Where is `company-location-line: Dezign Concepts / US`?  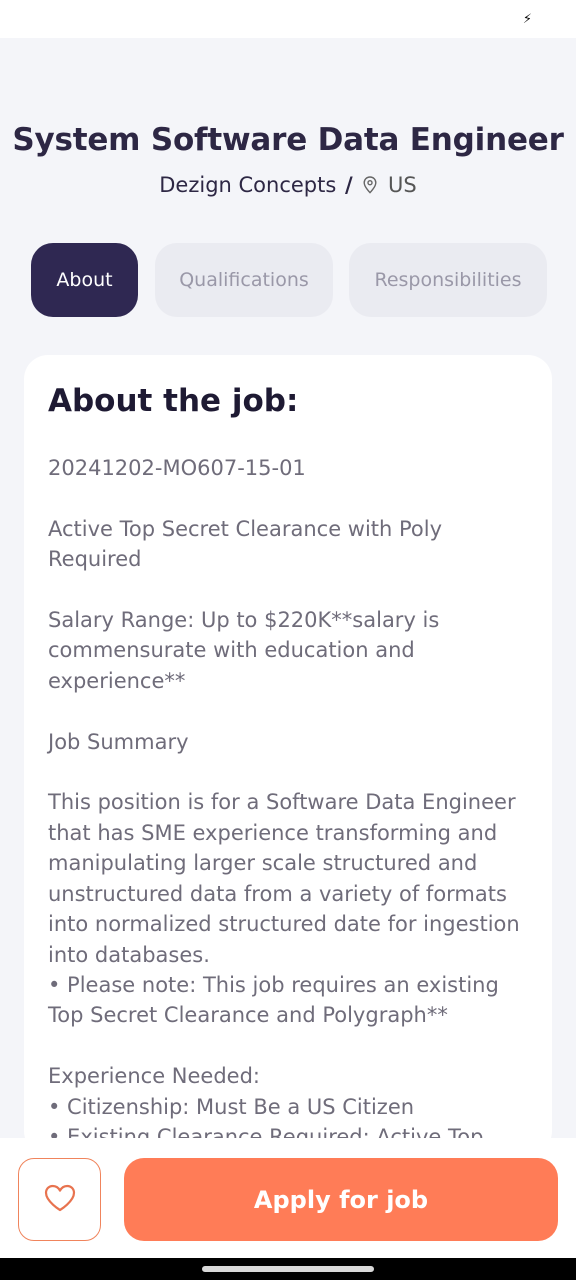
company-location-line: Dezign Concepts / US is located at coordinates (288, 186).